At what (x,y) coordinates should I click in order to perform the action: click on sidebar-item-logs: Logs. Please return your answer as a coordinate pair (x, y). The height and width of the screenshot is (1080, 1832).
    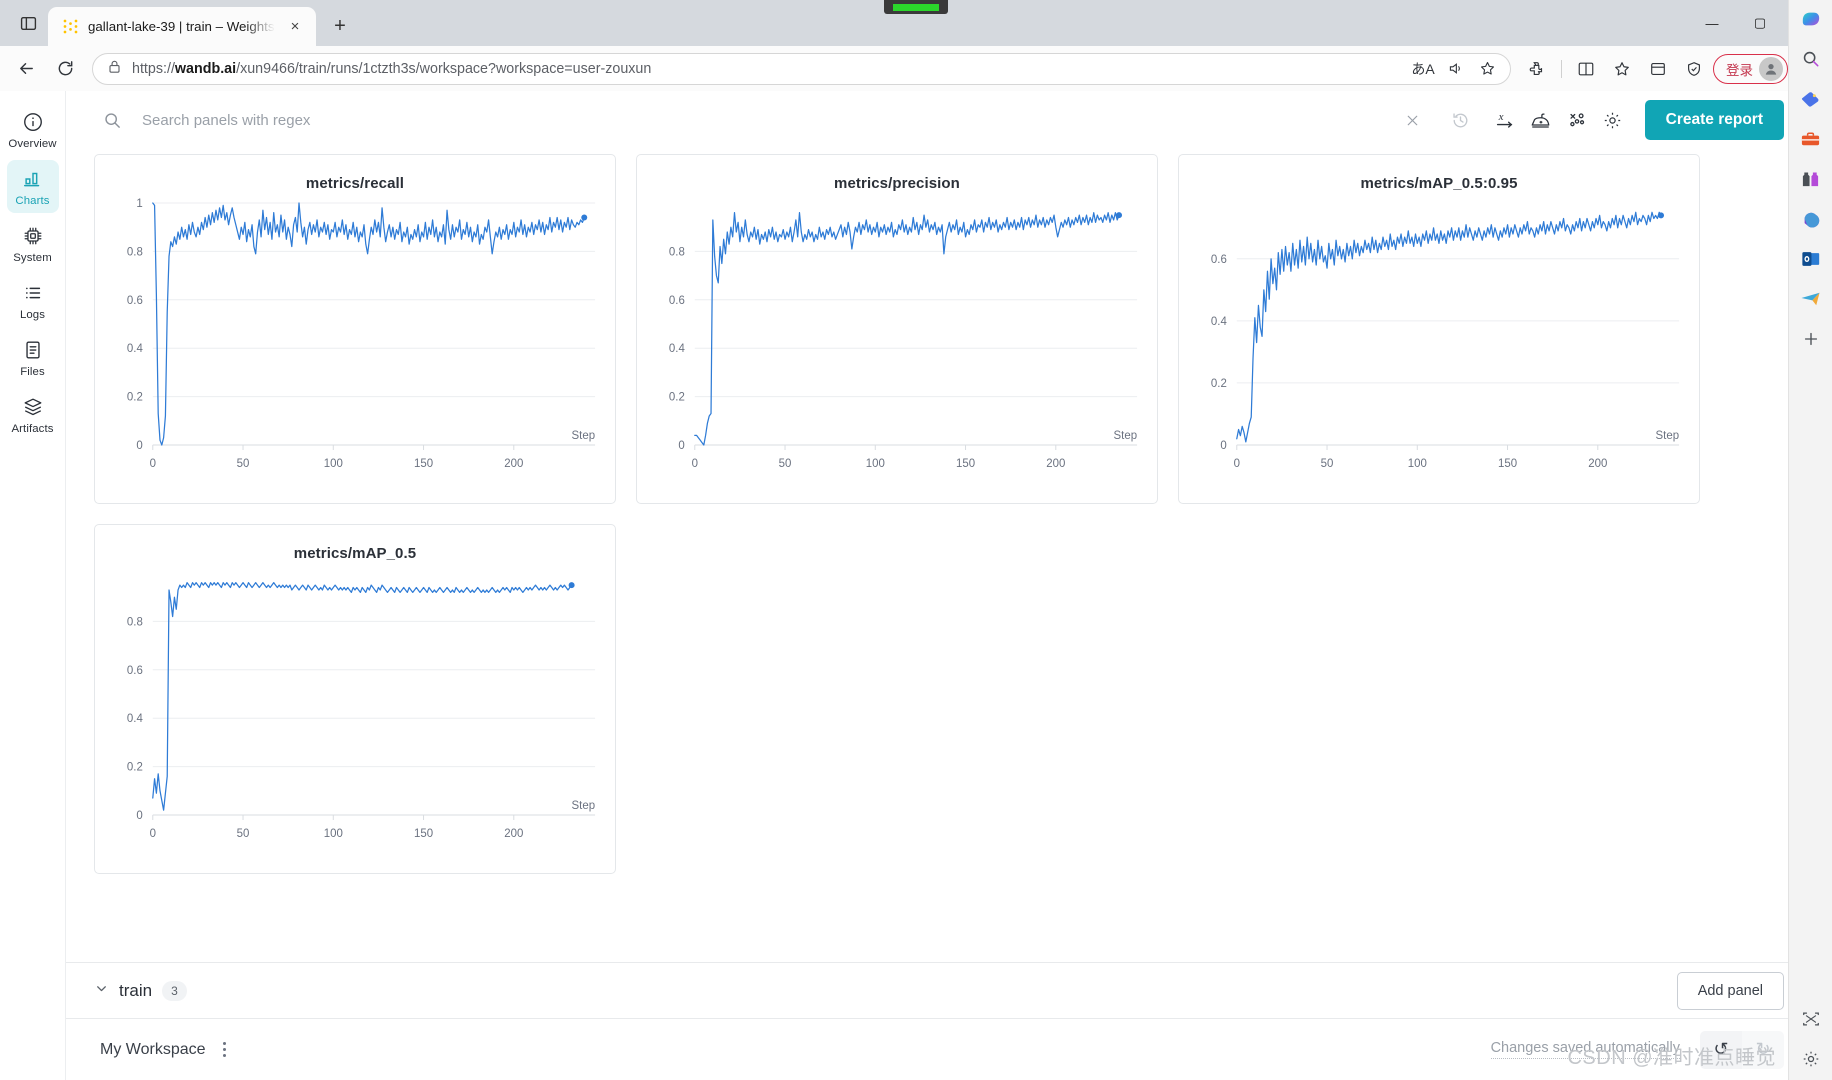
    Looking at the image, I should click on (33, 300).